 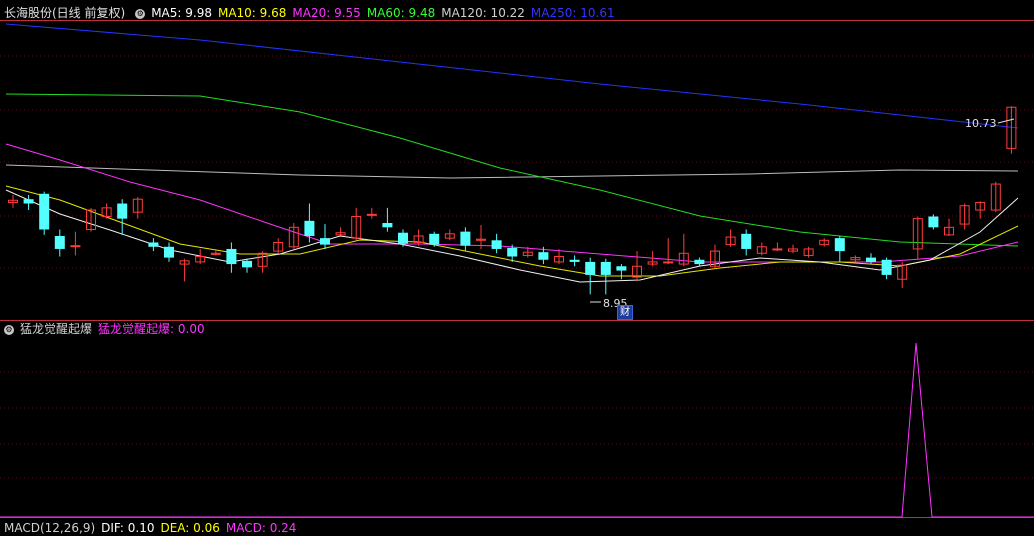 What do you see at coordinates (56, 329) in the screenshot?
I see `indicator-name: 猛龙觉醒起爆` at bounding box center [56, 329].